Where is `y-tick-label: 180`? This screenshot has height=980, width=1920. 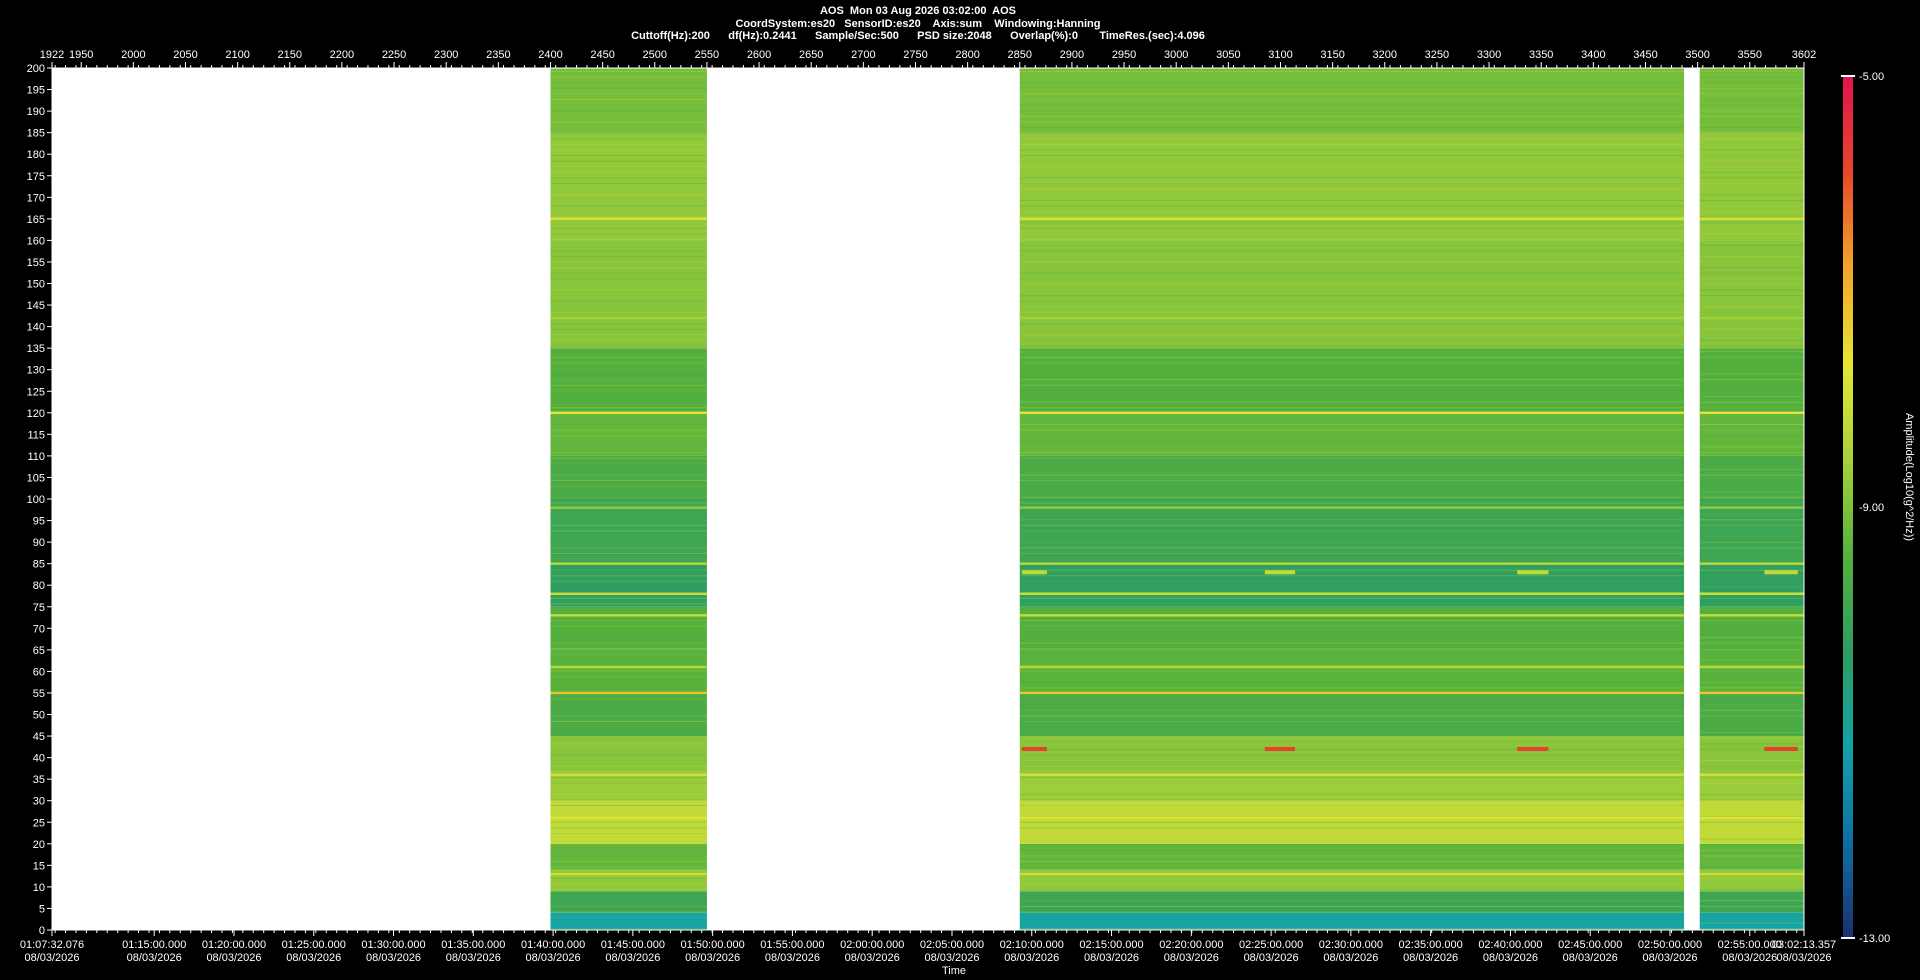 y-tick-label: 180 is located at coordinates (36, 155).